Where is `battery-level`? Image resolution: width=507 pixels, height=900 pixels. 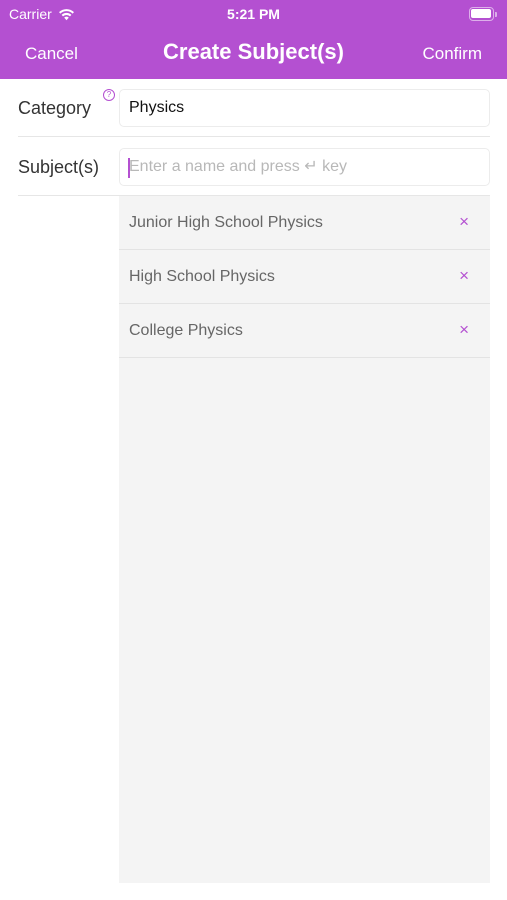
battery-level is located at coordinates (481, 13).